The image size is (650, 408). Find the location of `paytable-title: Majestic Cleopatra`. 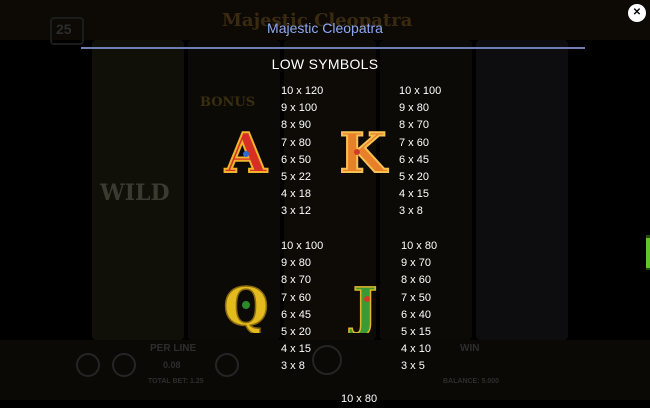

paytable-title: Majestic Cleopatra is located at coordinates (325, 28).